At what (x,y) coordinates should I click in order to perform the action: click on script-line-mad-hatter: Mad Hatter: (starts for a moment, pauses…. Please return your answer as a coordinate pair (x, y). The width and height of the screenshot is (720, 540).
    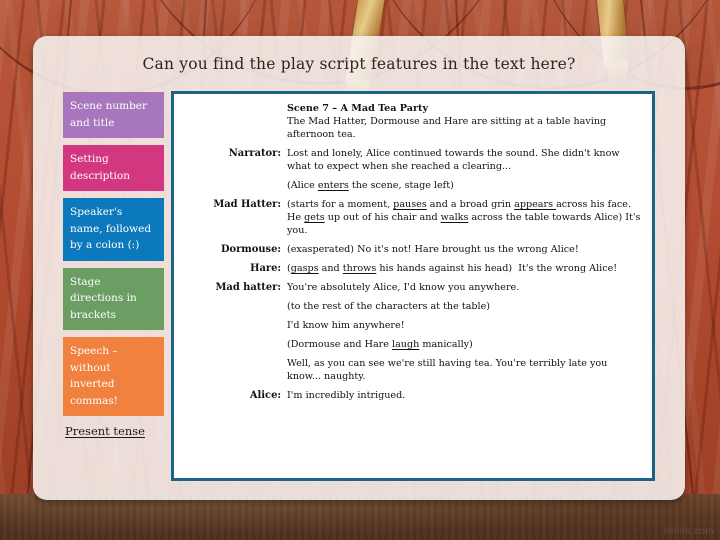
    Looking at the image, I should click on (413, 217).